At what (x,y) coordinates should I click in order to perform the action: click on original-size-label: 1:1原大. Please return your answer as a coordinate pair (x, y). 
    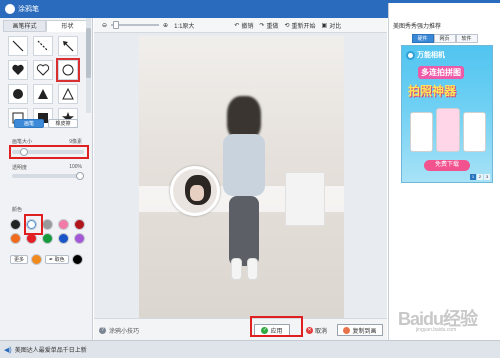
    Looking at the image, I should click on (184, 26).